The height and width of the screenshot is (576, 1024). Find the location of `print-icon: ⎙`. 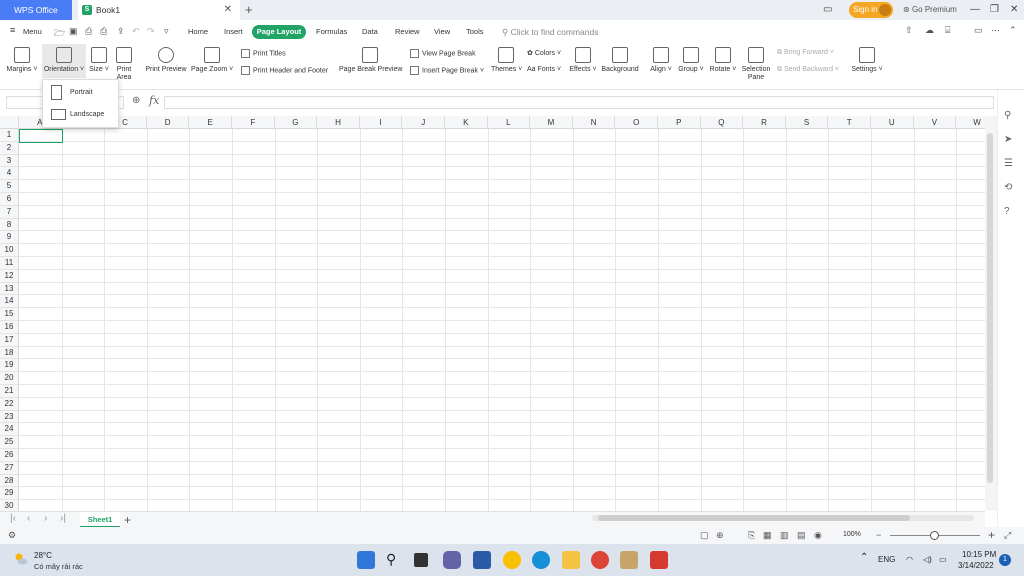

print-icon: ⎙ is located at coordinates (103, 31).